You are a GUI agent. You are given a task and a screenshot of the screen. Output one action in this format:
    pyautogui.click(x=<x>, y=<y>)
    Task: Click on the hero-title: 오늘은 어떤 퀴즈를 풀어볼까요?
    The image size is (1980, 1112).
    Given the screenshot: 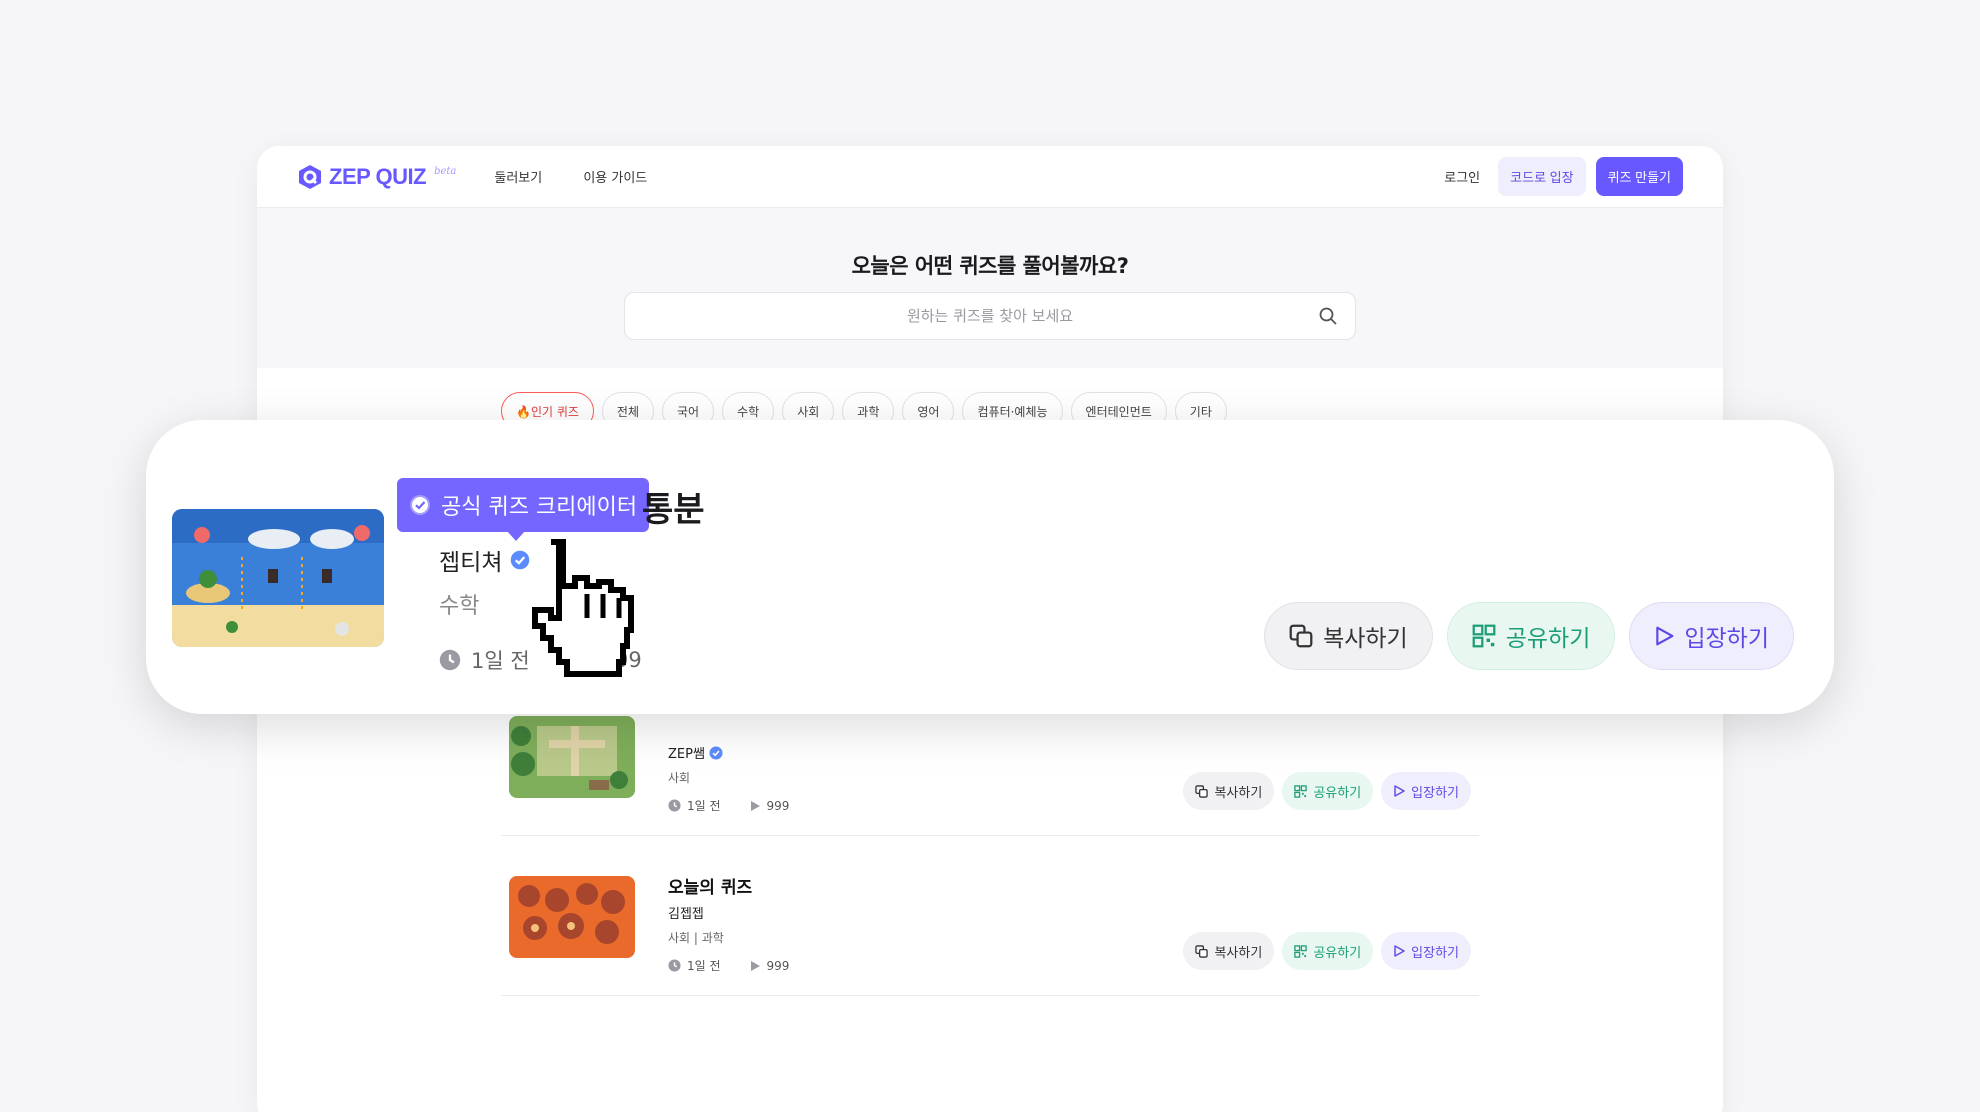 What is the action you would take?
    pyautogui.click(x=990, y=266)
    